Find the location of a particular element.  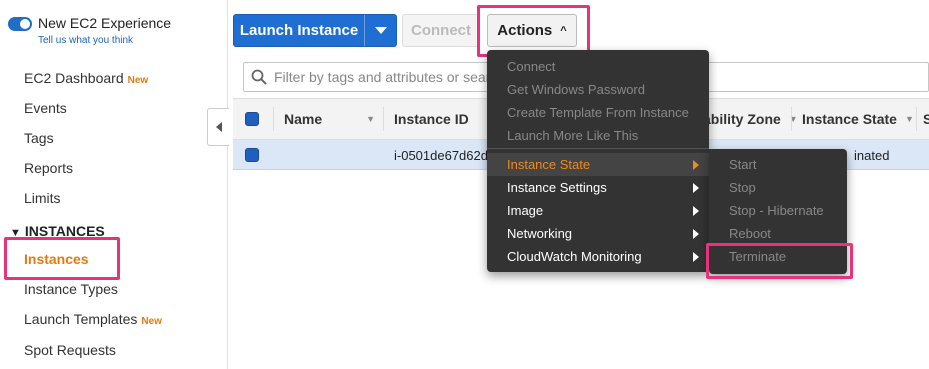

sidebar-item-events: Events is located at coordinates (45, 108).